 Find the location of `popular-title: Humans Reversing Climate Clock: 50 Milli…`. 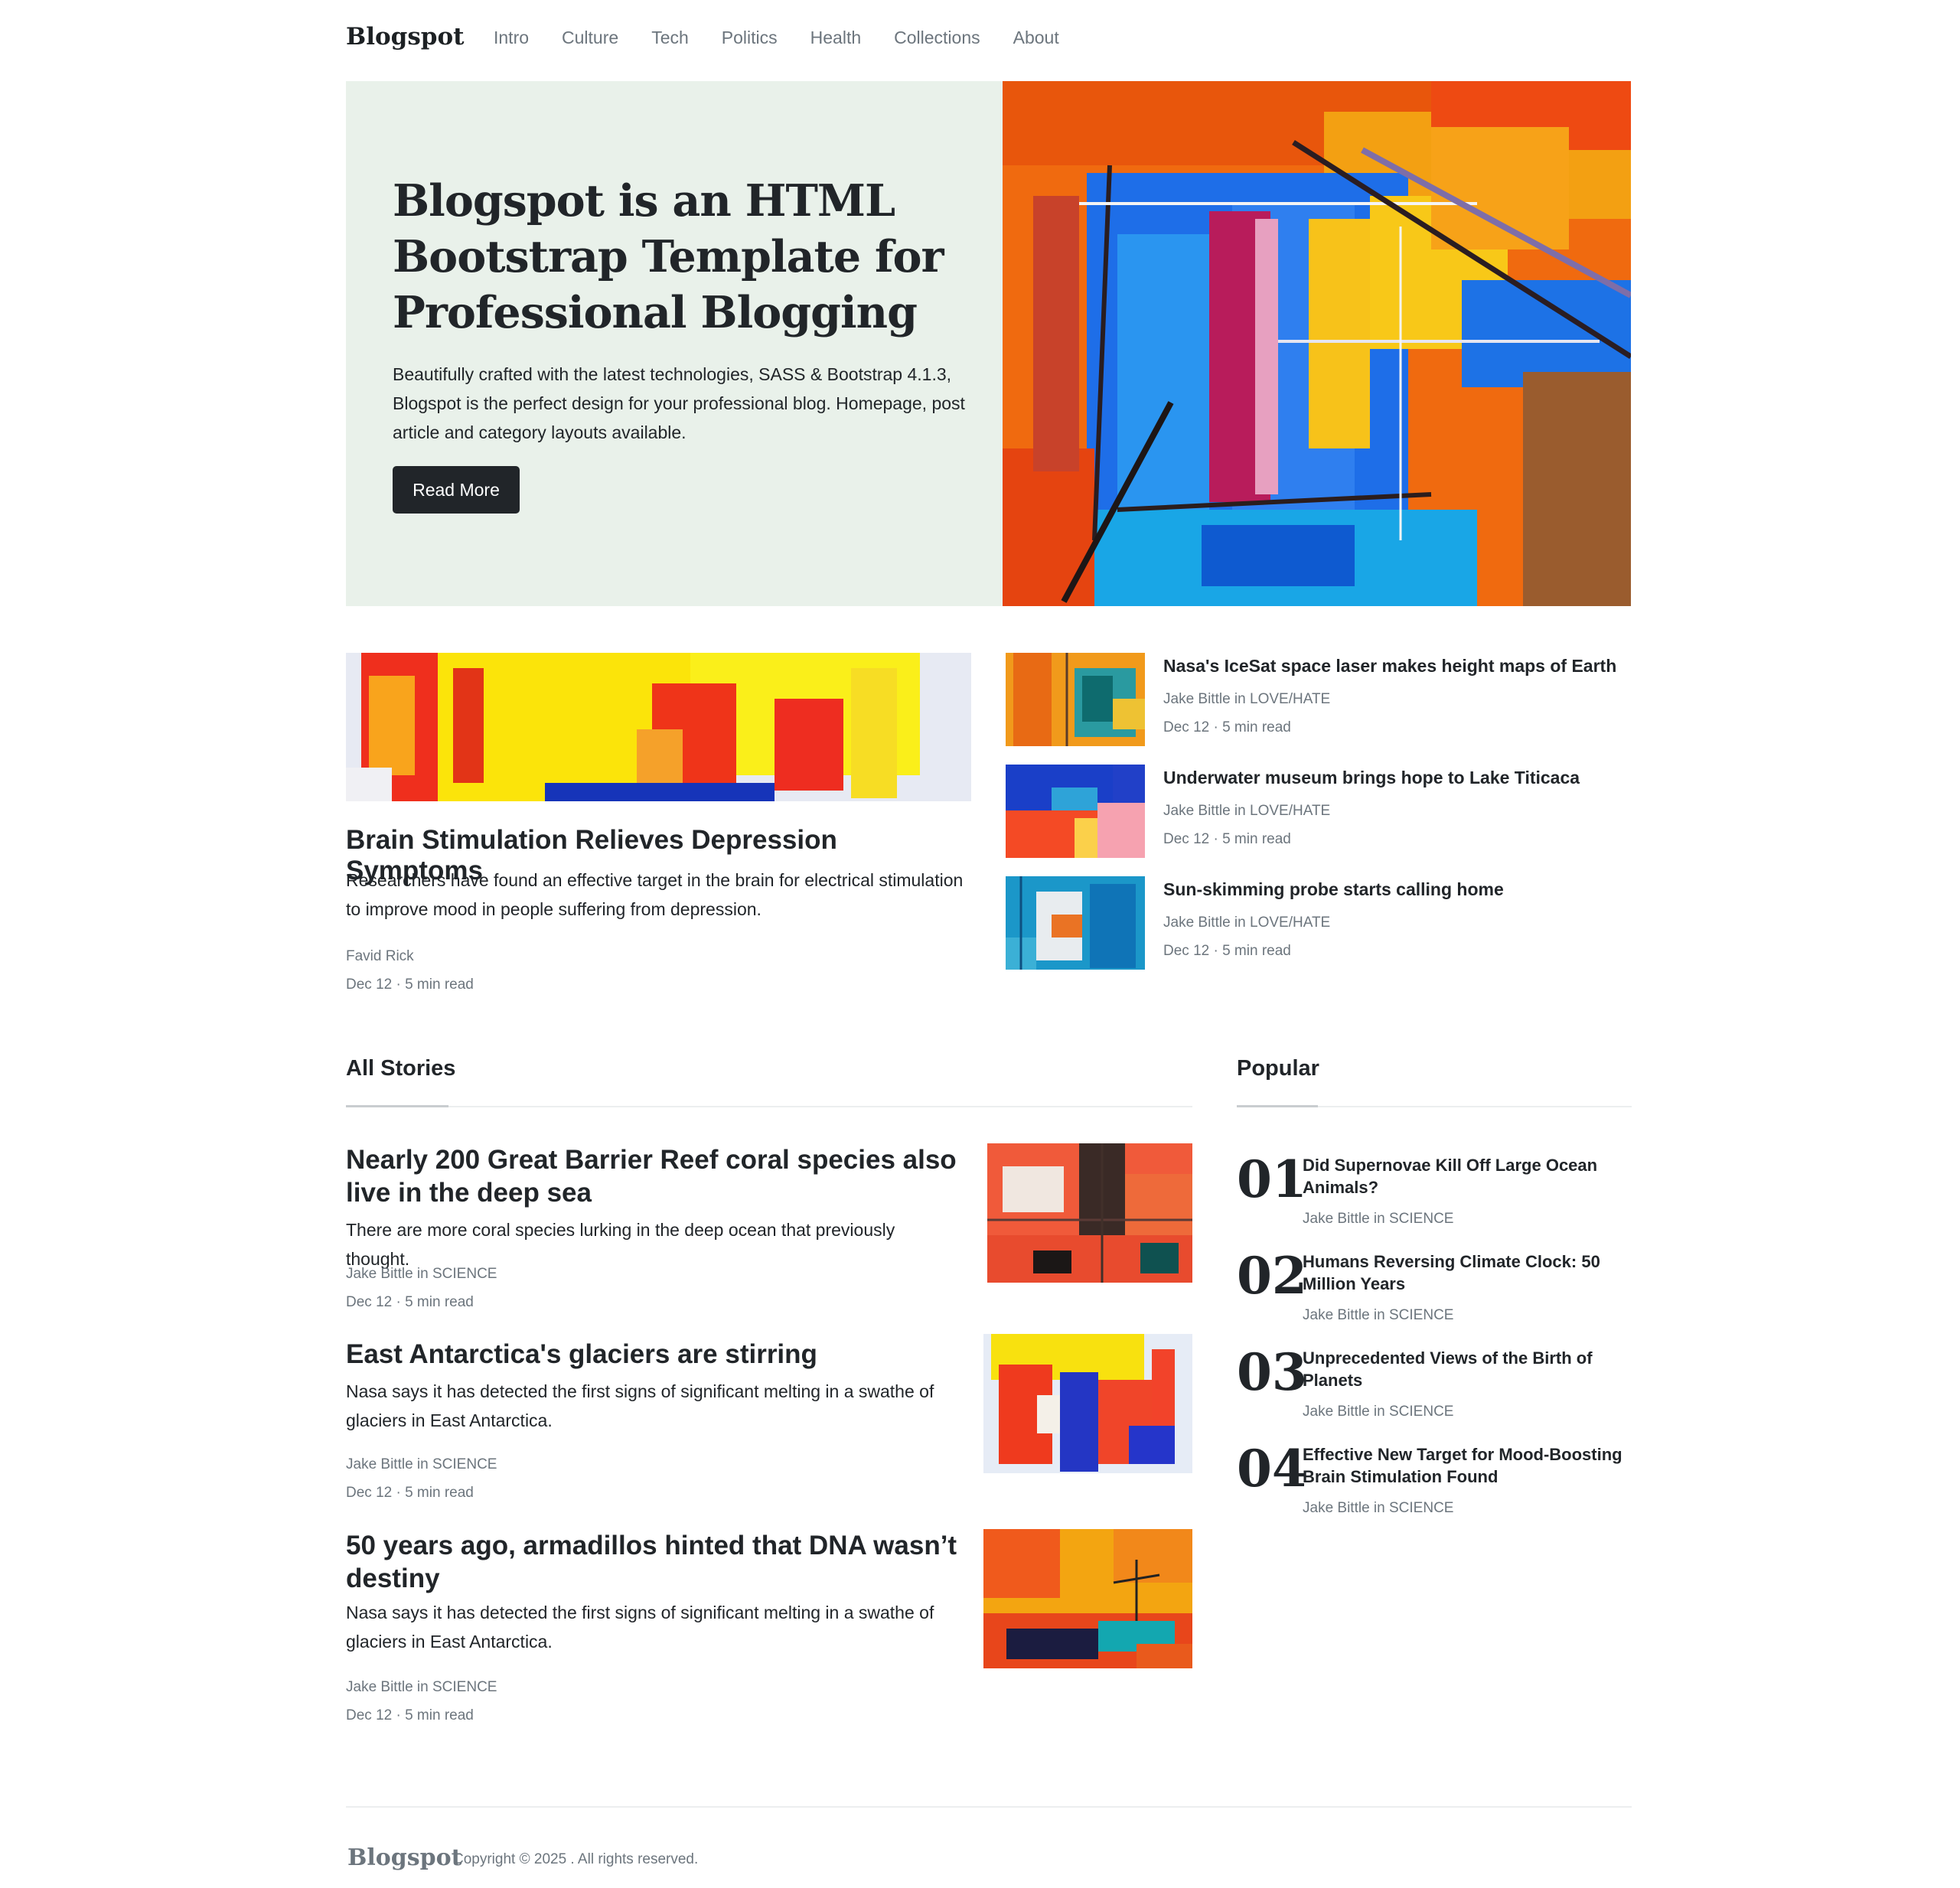

popular-title: Humans Reversing Climate Clock: 50 Milli… is located at coordinates (1471, 1273).